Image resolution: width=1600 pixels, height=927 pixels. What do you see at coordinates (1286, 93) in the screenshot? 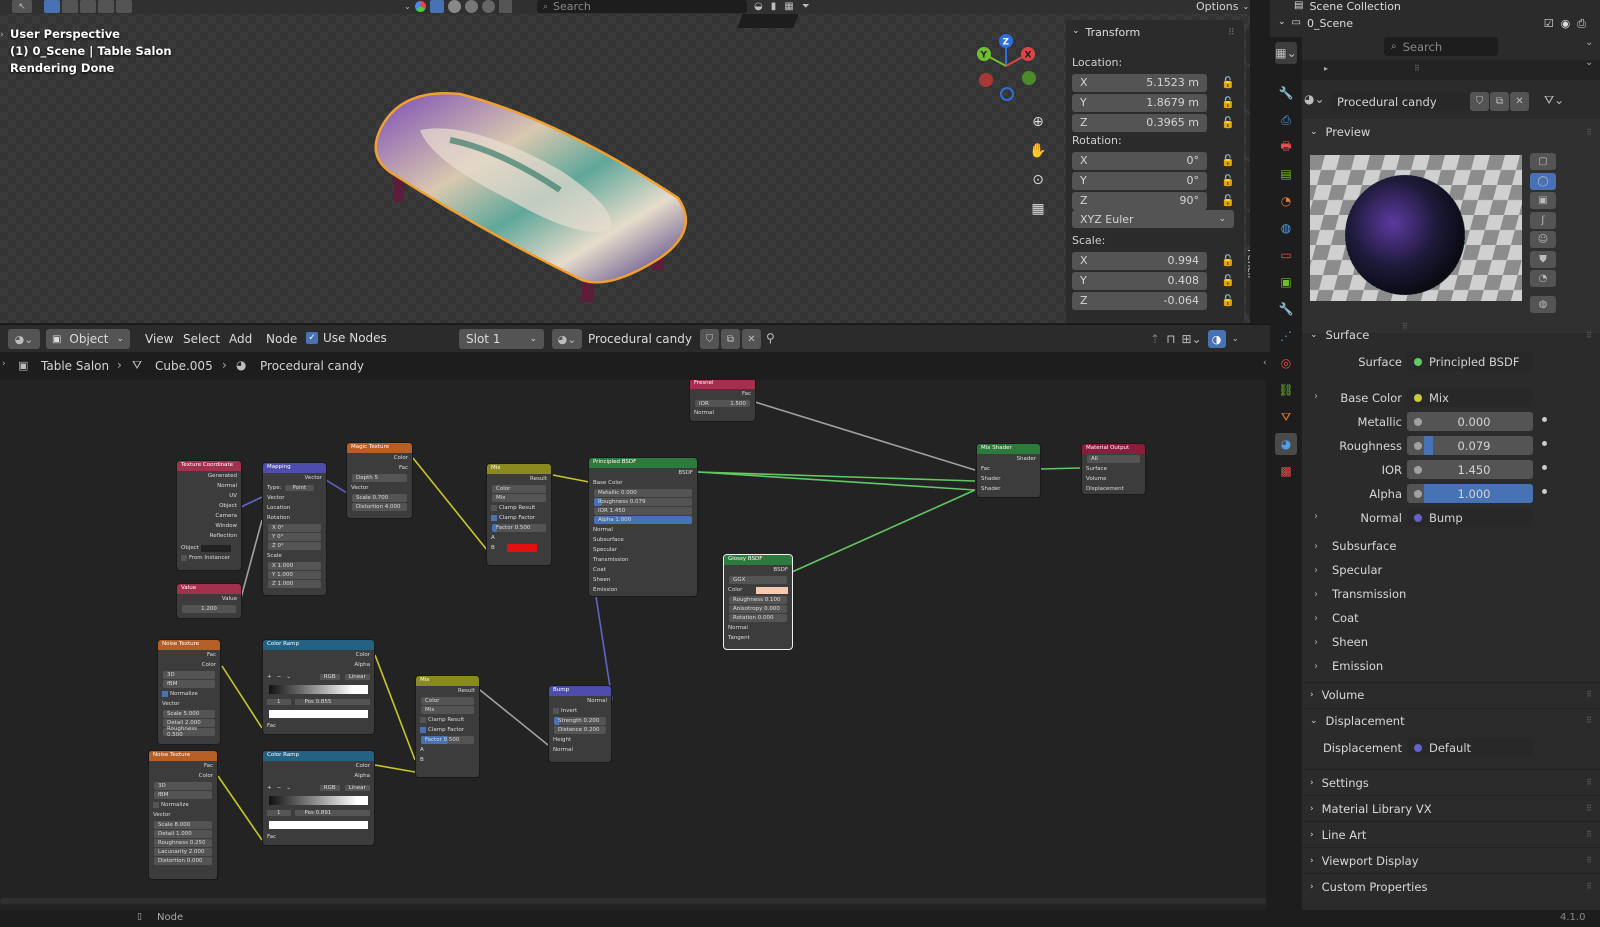
I see `tool-icon: 🔧` at bounding box center [1286, 93].